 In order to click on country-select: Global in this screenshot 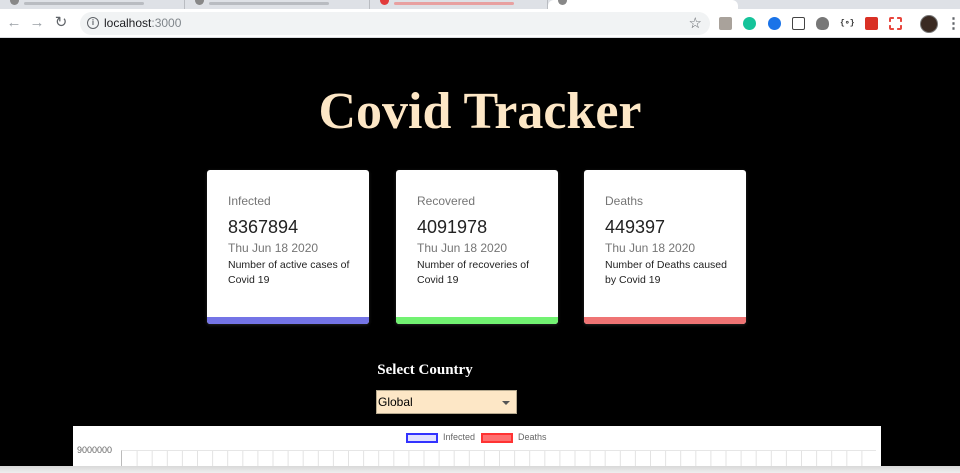, I will do `click(446, 402)`.